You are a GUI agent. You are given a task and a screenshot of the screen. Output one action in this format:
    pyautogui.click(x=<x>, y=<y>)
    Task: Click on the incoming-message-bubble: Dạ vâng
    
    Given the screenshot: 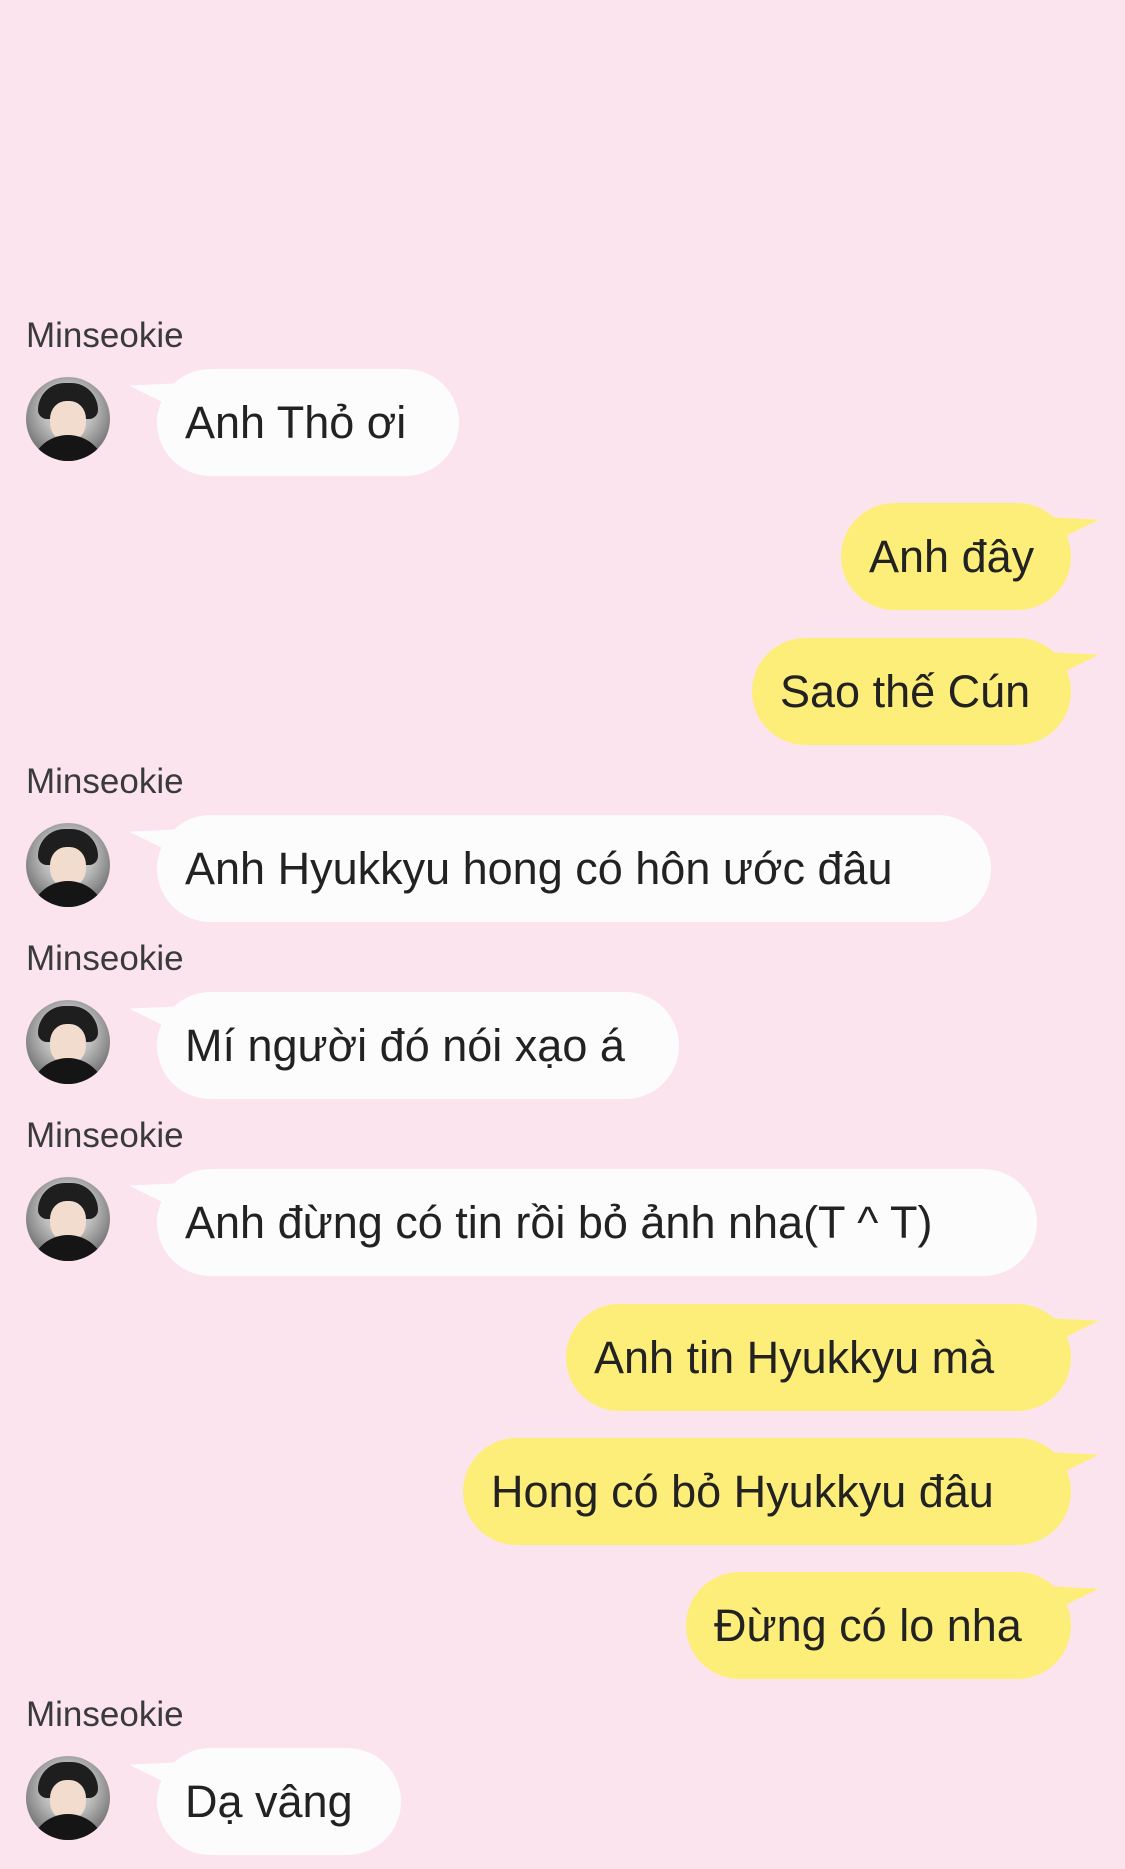 What is the action you would take?
    pyautogui.click(x=279, y=1801)
    